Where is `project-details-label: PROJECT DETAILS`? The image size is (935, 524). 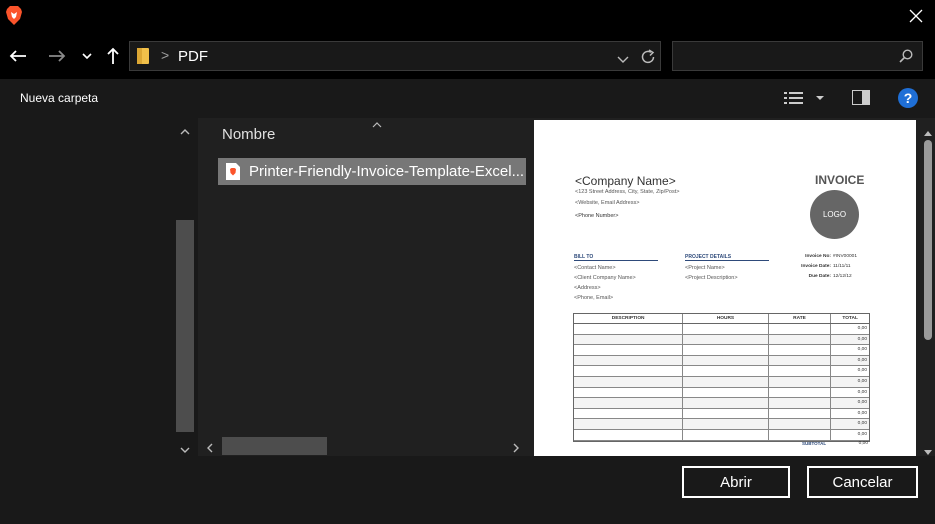 project-details-label: PROJECT DETAILS is located at coordinates (727, 257).